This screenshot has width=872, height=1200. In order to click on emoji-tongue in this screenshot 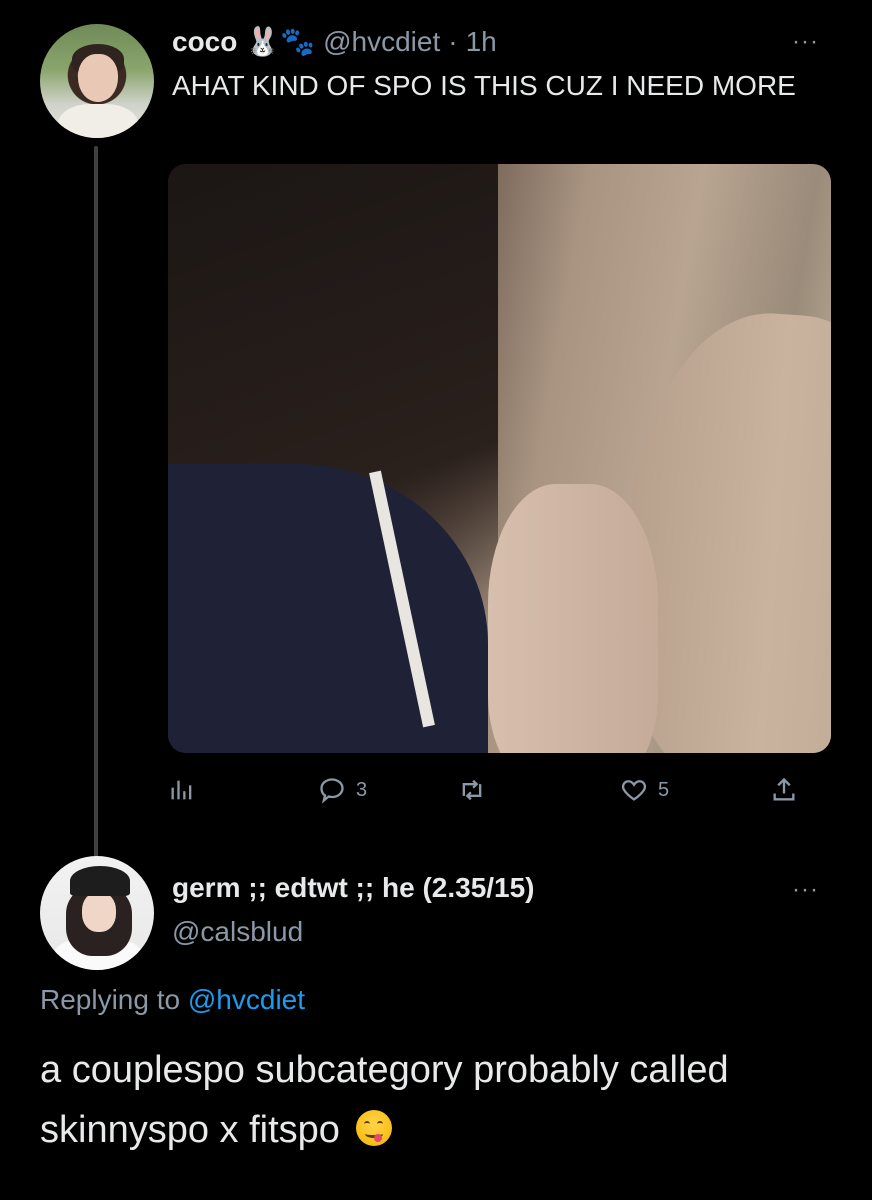, I will do `click(378, 1138)`.